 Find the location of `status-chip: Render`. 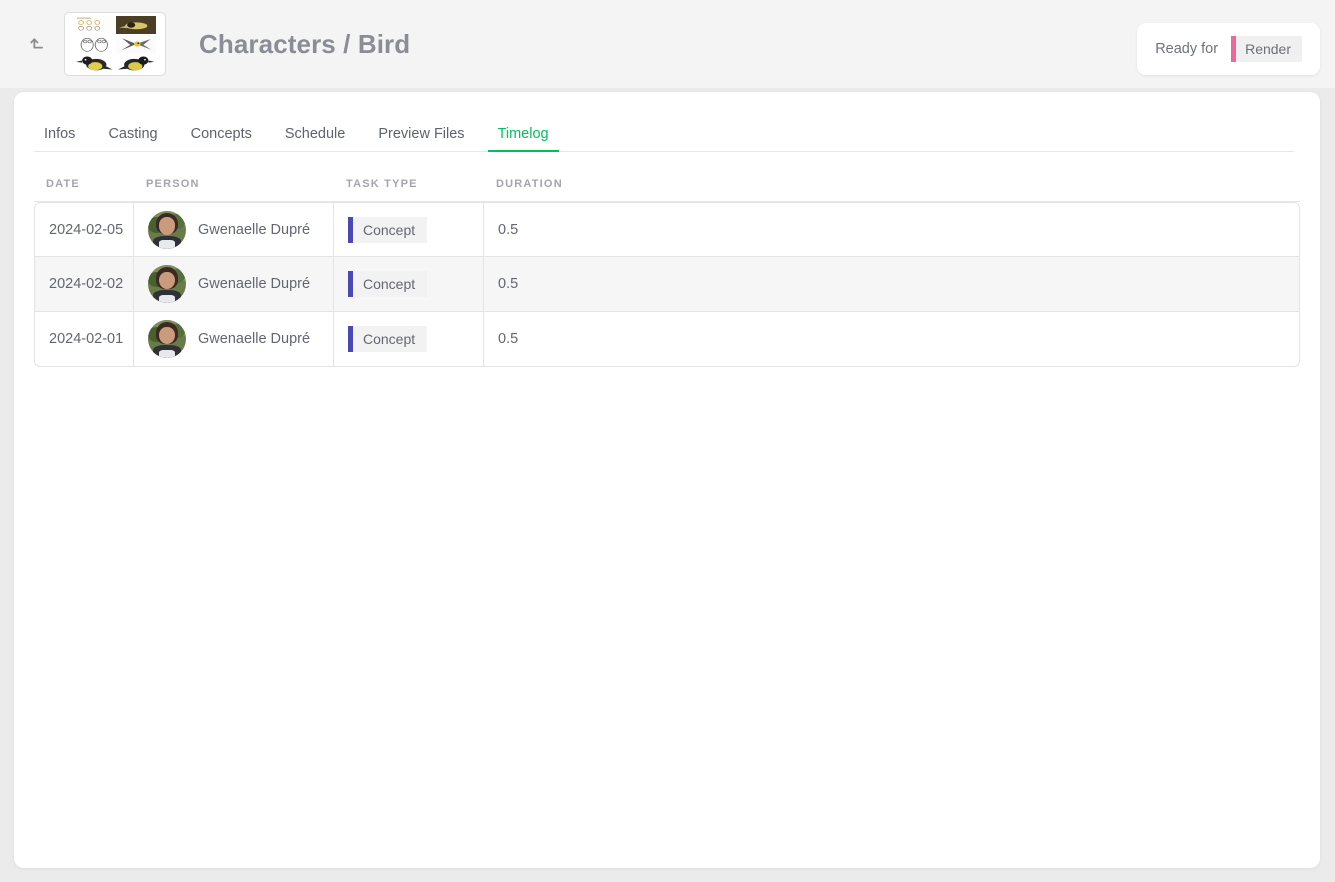

status-chip: Render is located at coordinates (1266, 49).